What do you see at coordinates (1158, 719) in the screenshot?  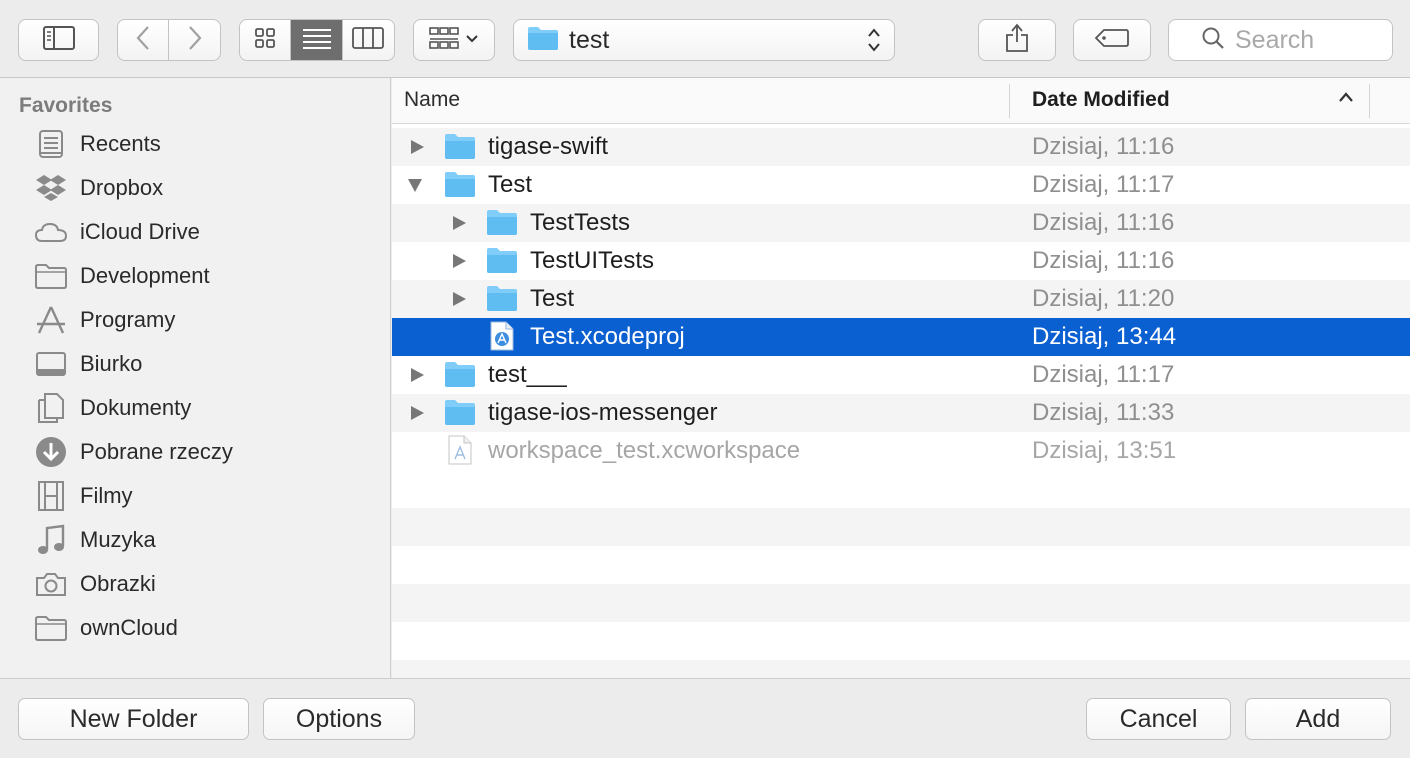 I see `cancel-button: Cancel` at bounding box center [1158, 719].